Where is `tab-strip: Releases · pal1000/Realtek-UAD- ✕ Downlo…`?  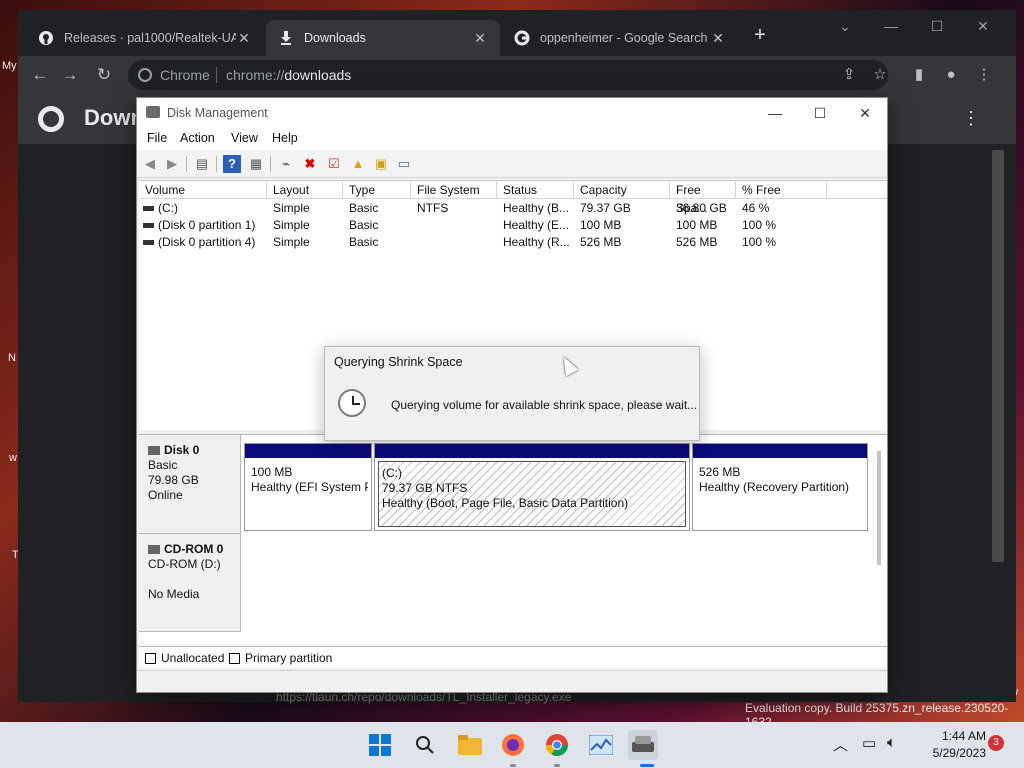 tab-strip: Releases · pal1000/Realtek-UAD- ✕ Downlo… is located at coordinates (517, 33).